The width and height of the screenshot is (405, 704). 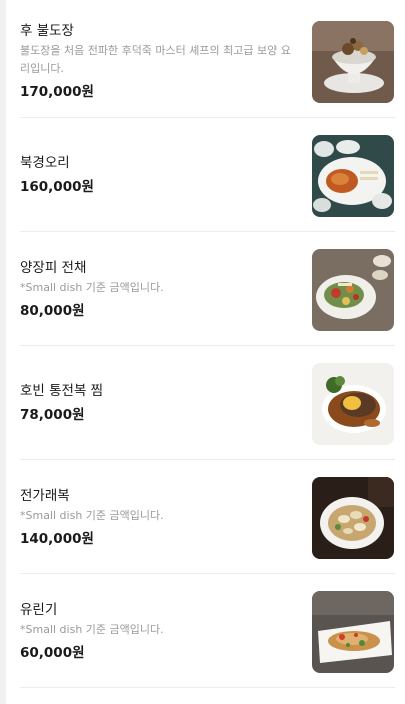 What do you see at coordinates (45, 163) in the screenshot?
I see `menu-item-name: 북경오리` at bounding box center [45, 163].